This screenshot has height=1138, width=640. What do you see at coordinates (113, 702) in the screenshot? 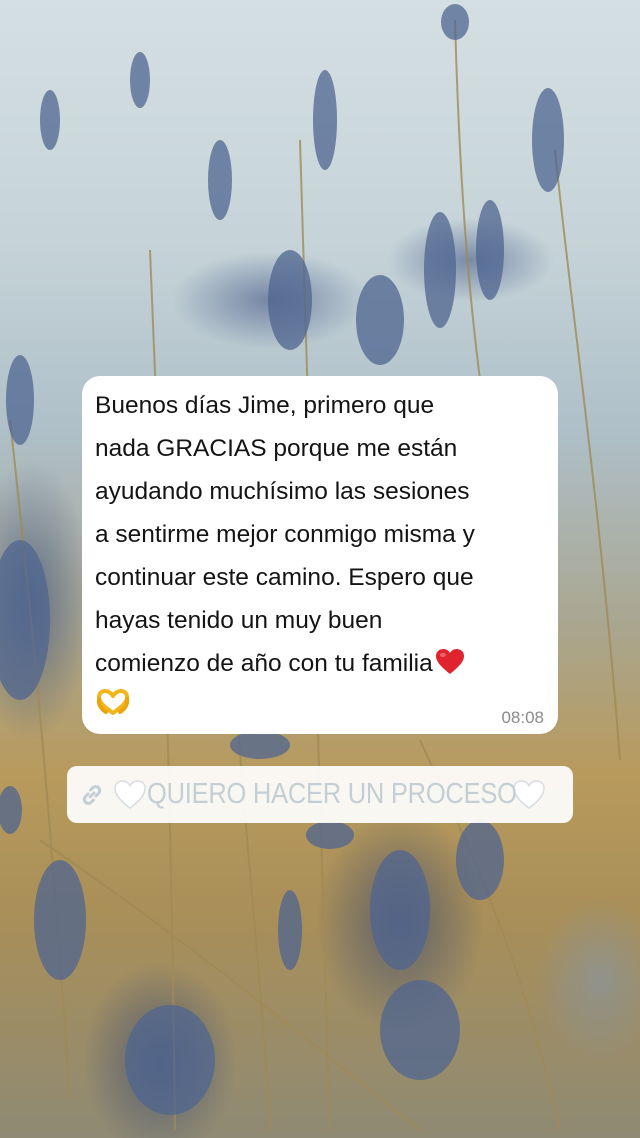
I see `heart-hands-icon` at bounding box center [113, 702].